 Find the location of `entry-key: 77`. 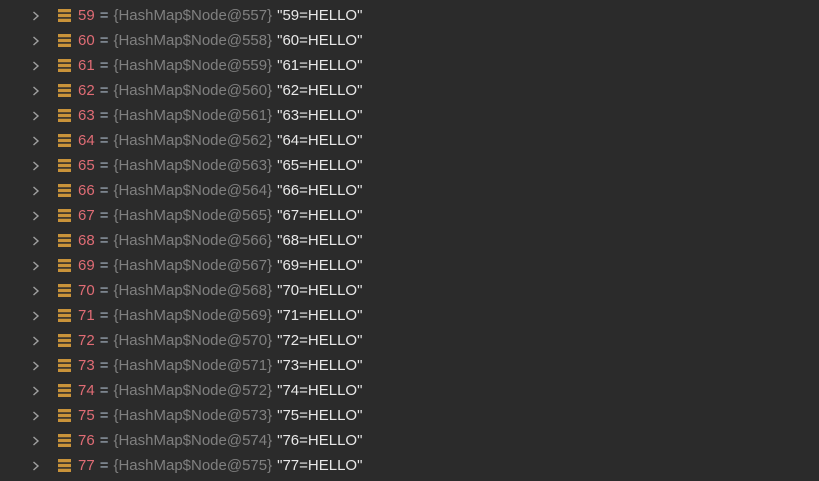

entry-key: 77 is located at coordinates (86, 465).